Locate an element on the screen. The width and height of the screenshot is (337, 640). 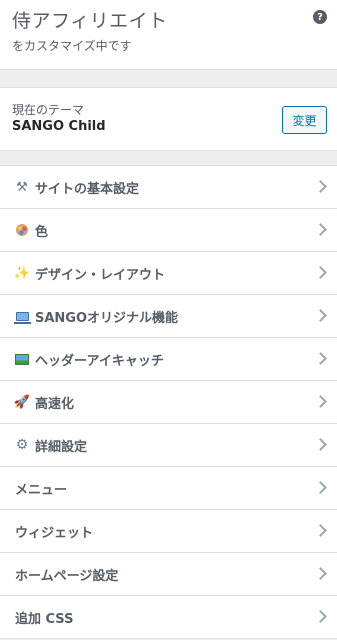
sparkles-icon: ✨ is located at coordinates (22, 273).